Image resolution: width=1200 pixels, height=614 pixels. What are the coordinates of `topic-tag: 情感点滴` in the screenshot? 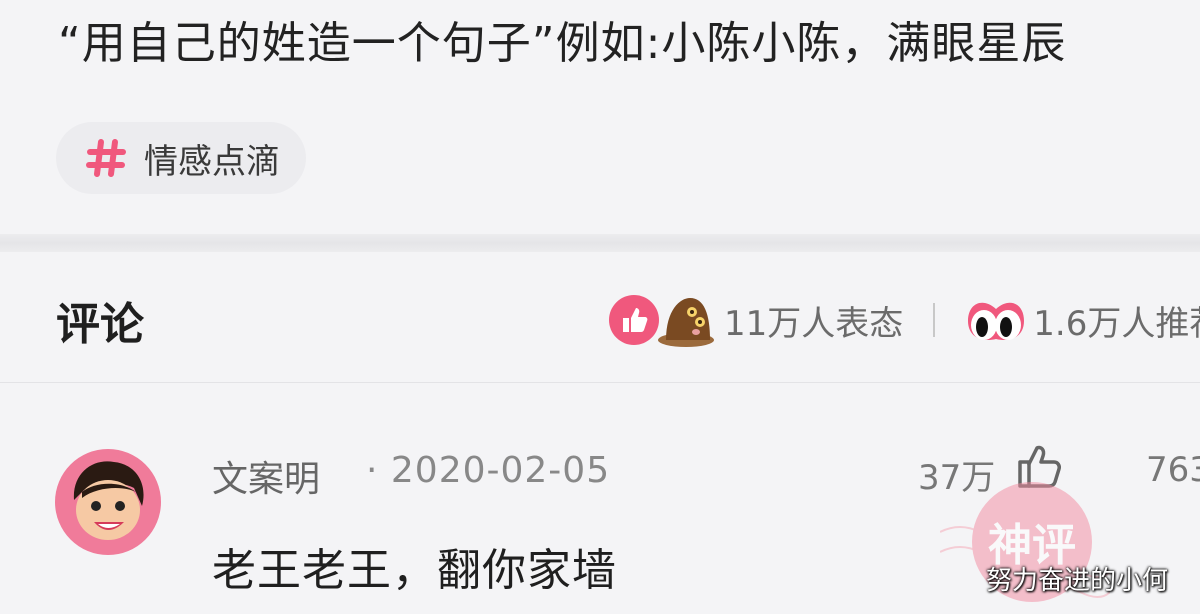 It's located at (181, 158).